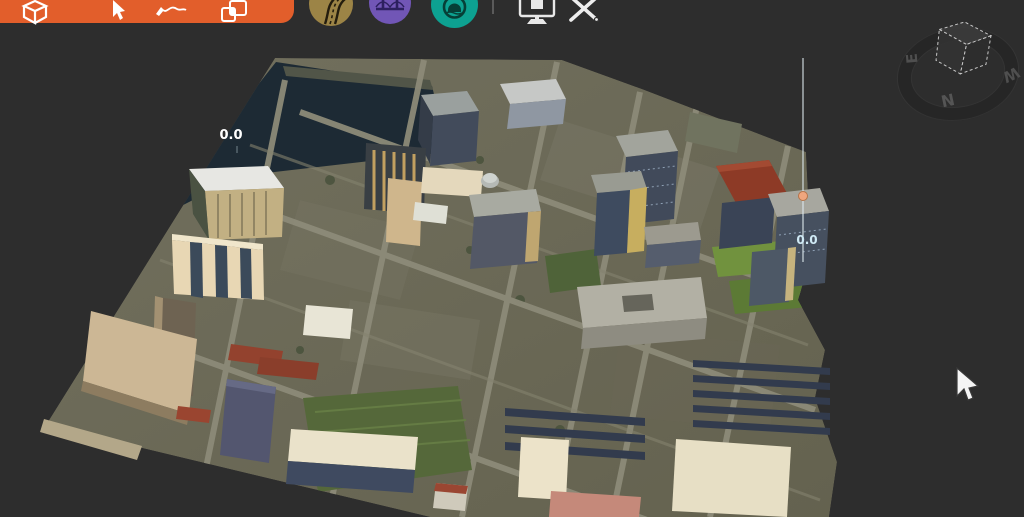  What do you see at coordinates (803, 196) in the screenshot?
I see `elevation-handle` at bounding box center [803, 196].